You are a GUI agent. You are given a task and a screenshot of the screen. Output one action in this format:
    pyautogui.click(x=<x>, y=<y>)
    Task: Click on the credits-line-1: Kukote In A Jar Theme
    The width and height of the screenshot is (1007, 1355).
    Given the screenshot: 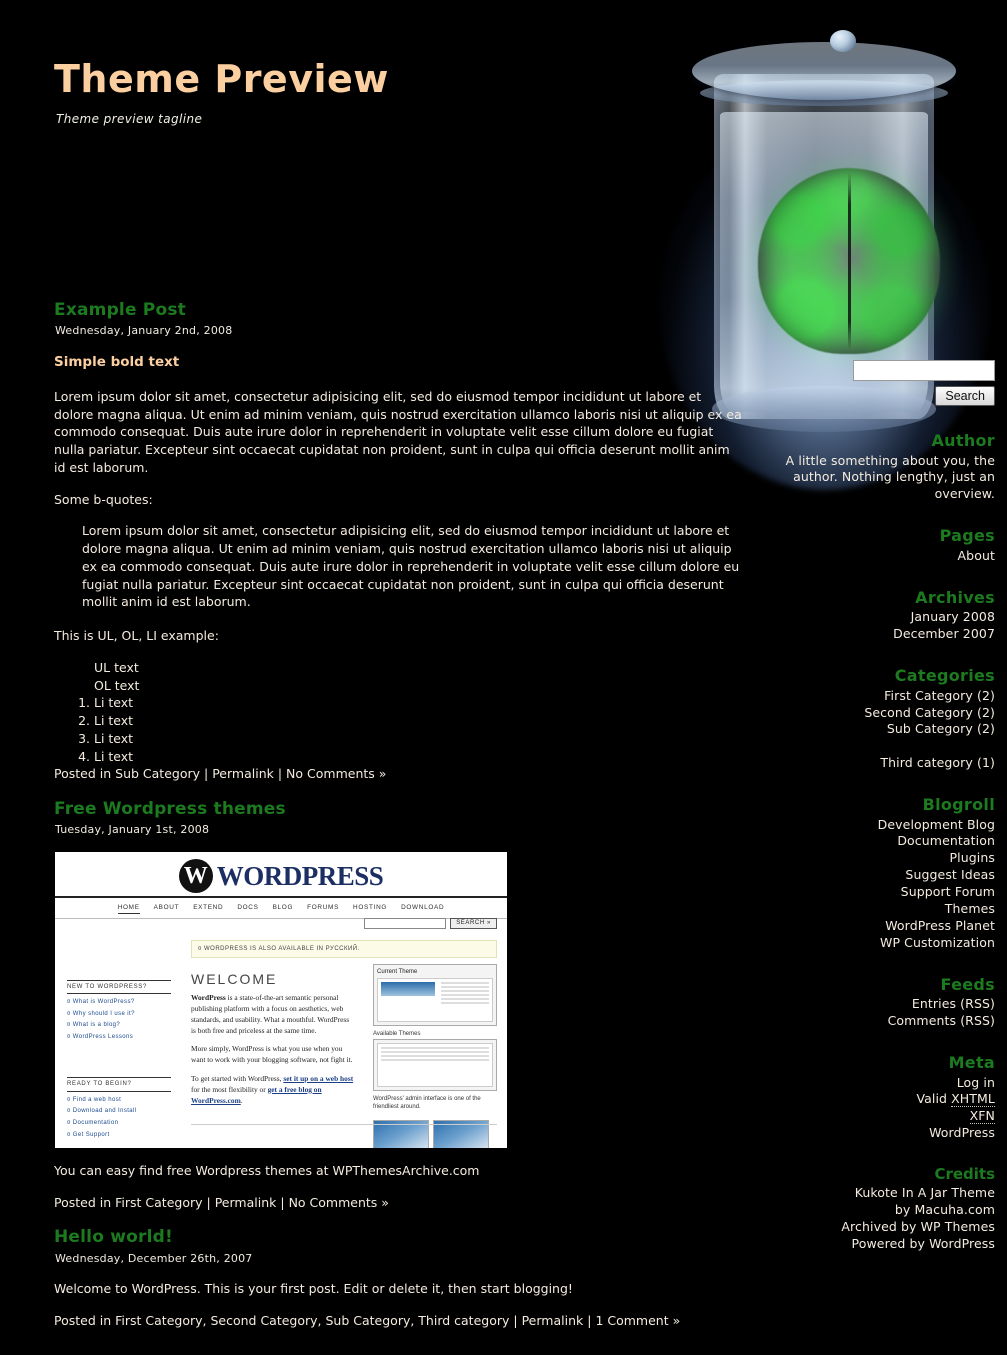 What is the action you would take?
    pyautogui.click(x=880, y=1193)
    